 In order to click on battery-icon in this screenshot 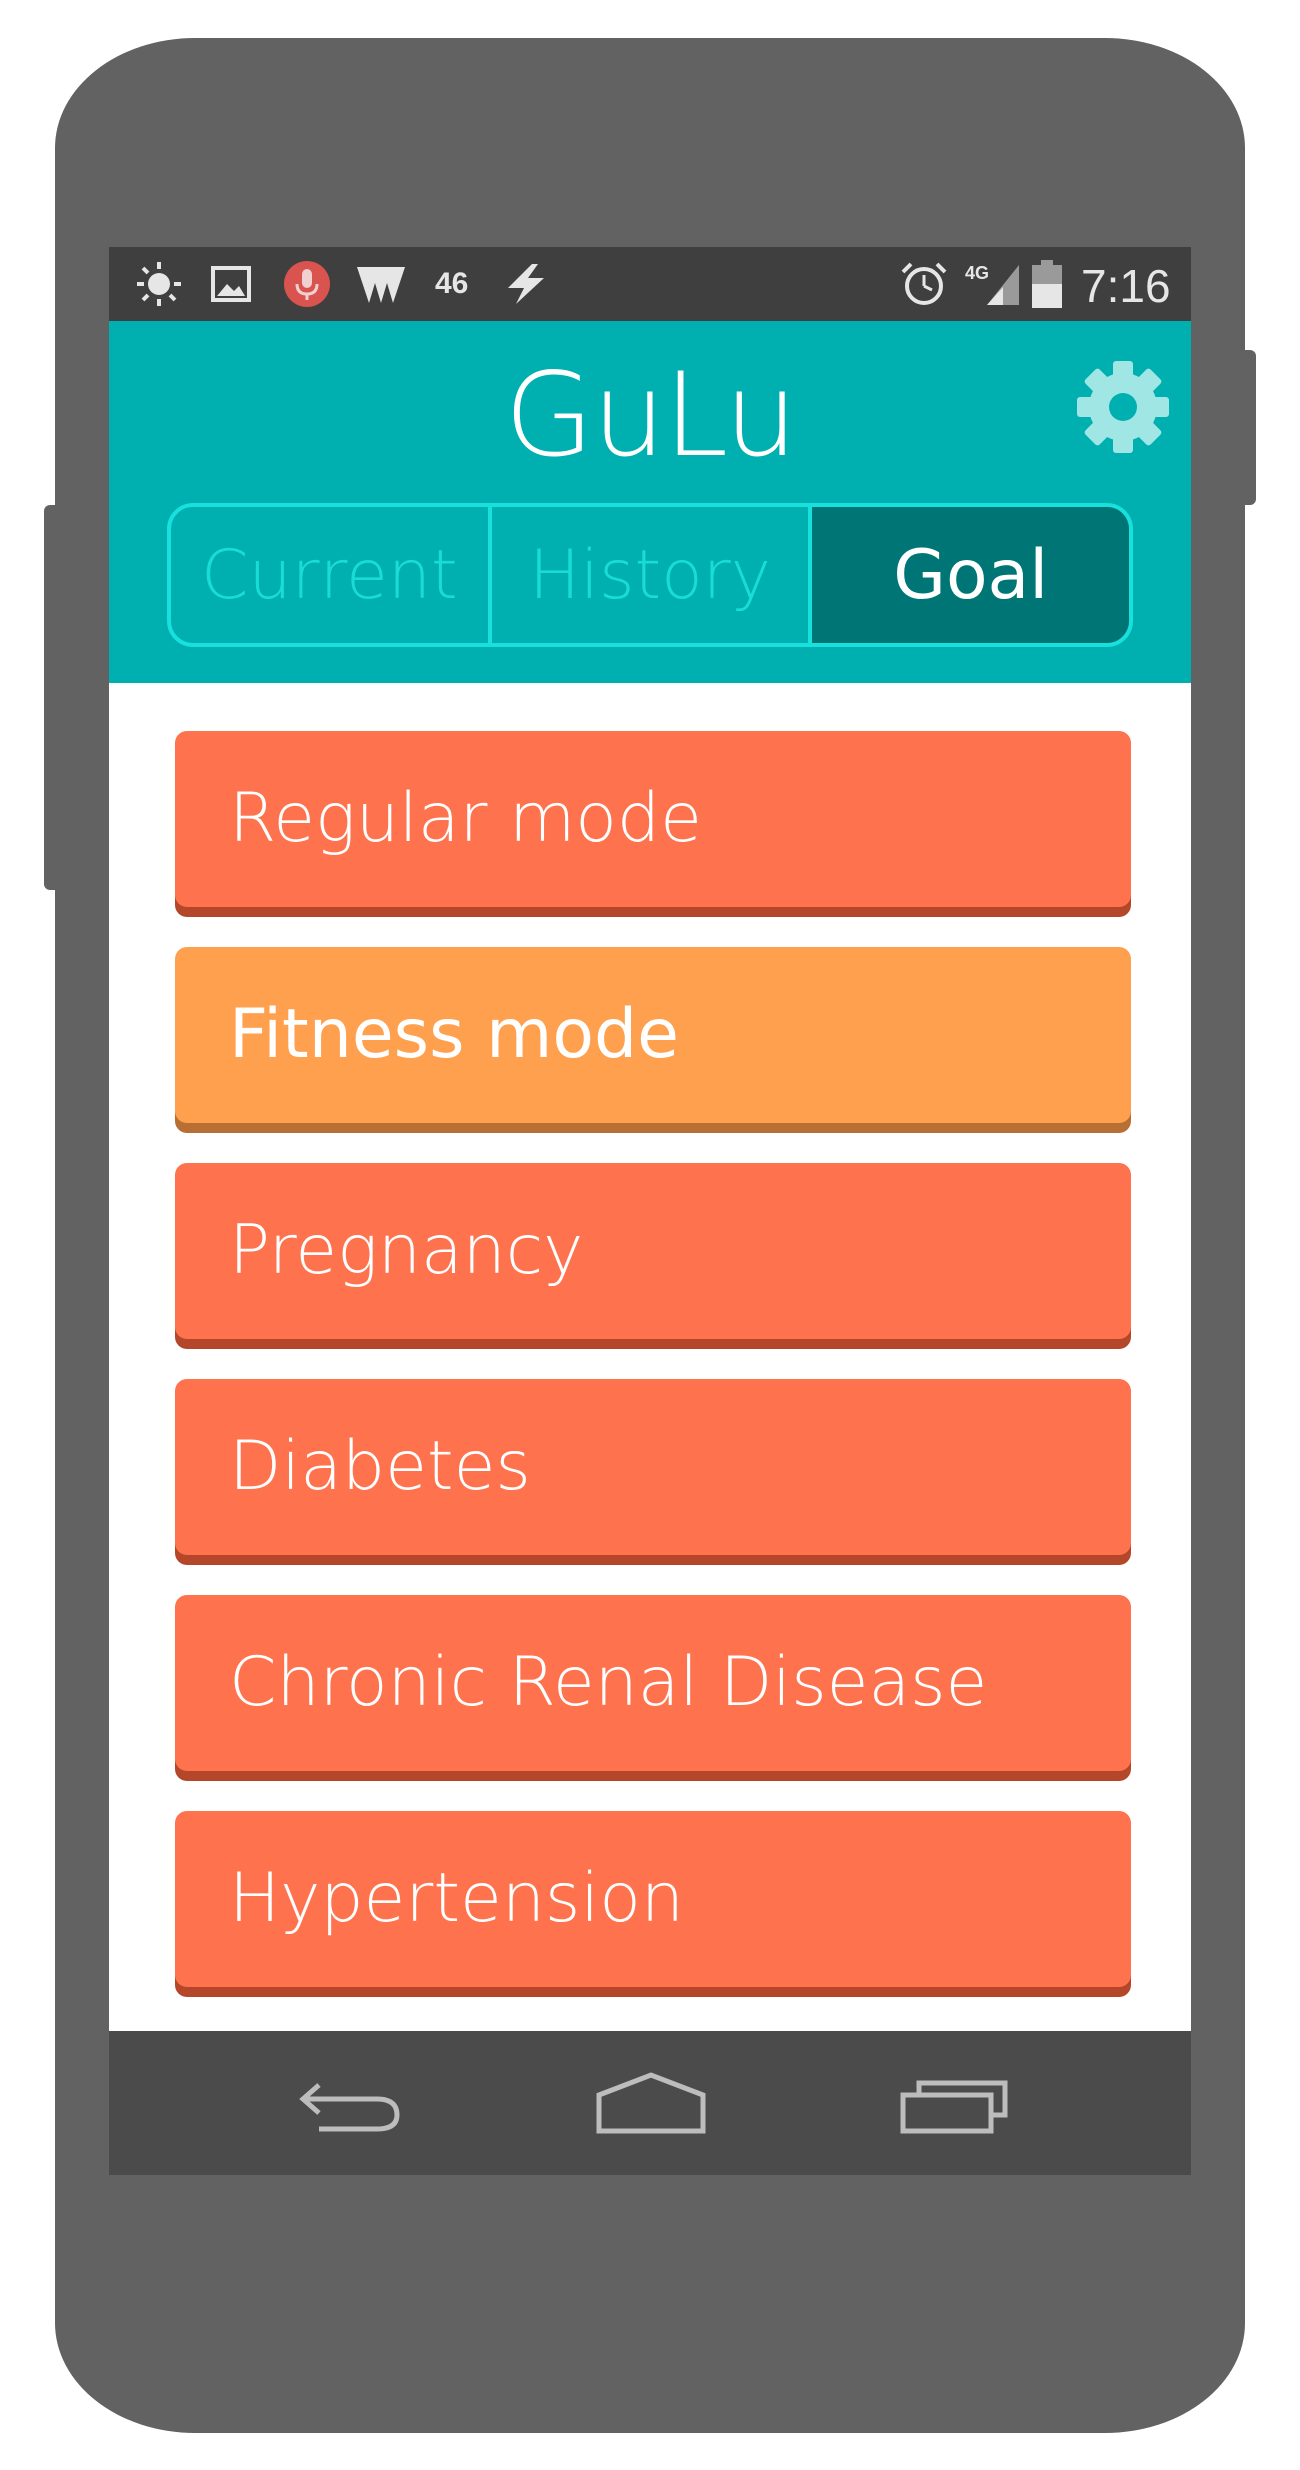, I will do `click(1047, 284)`.